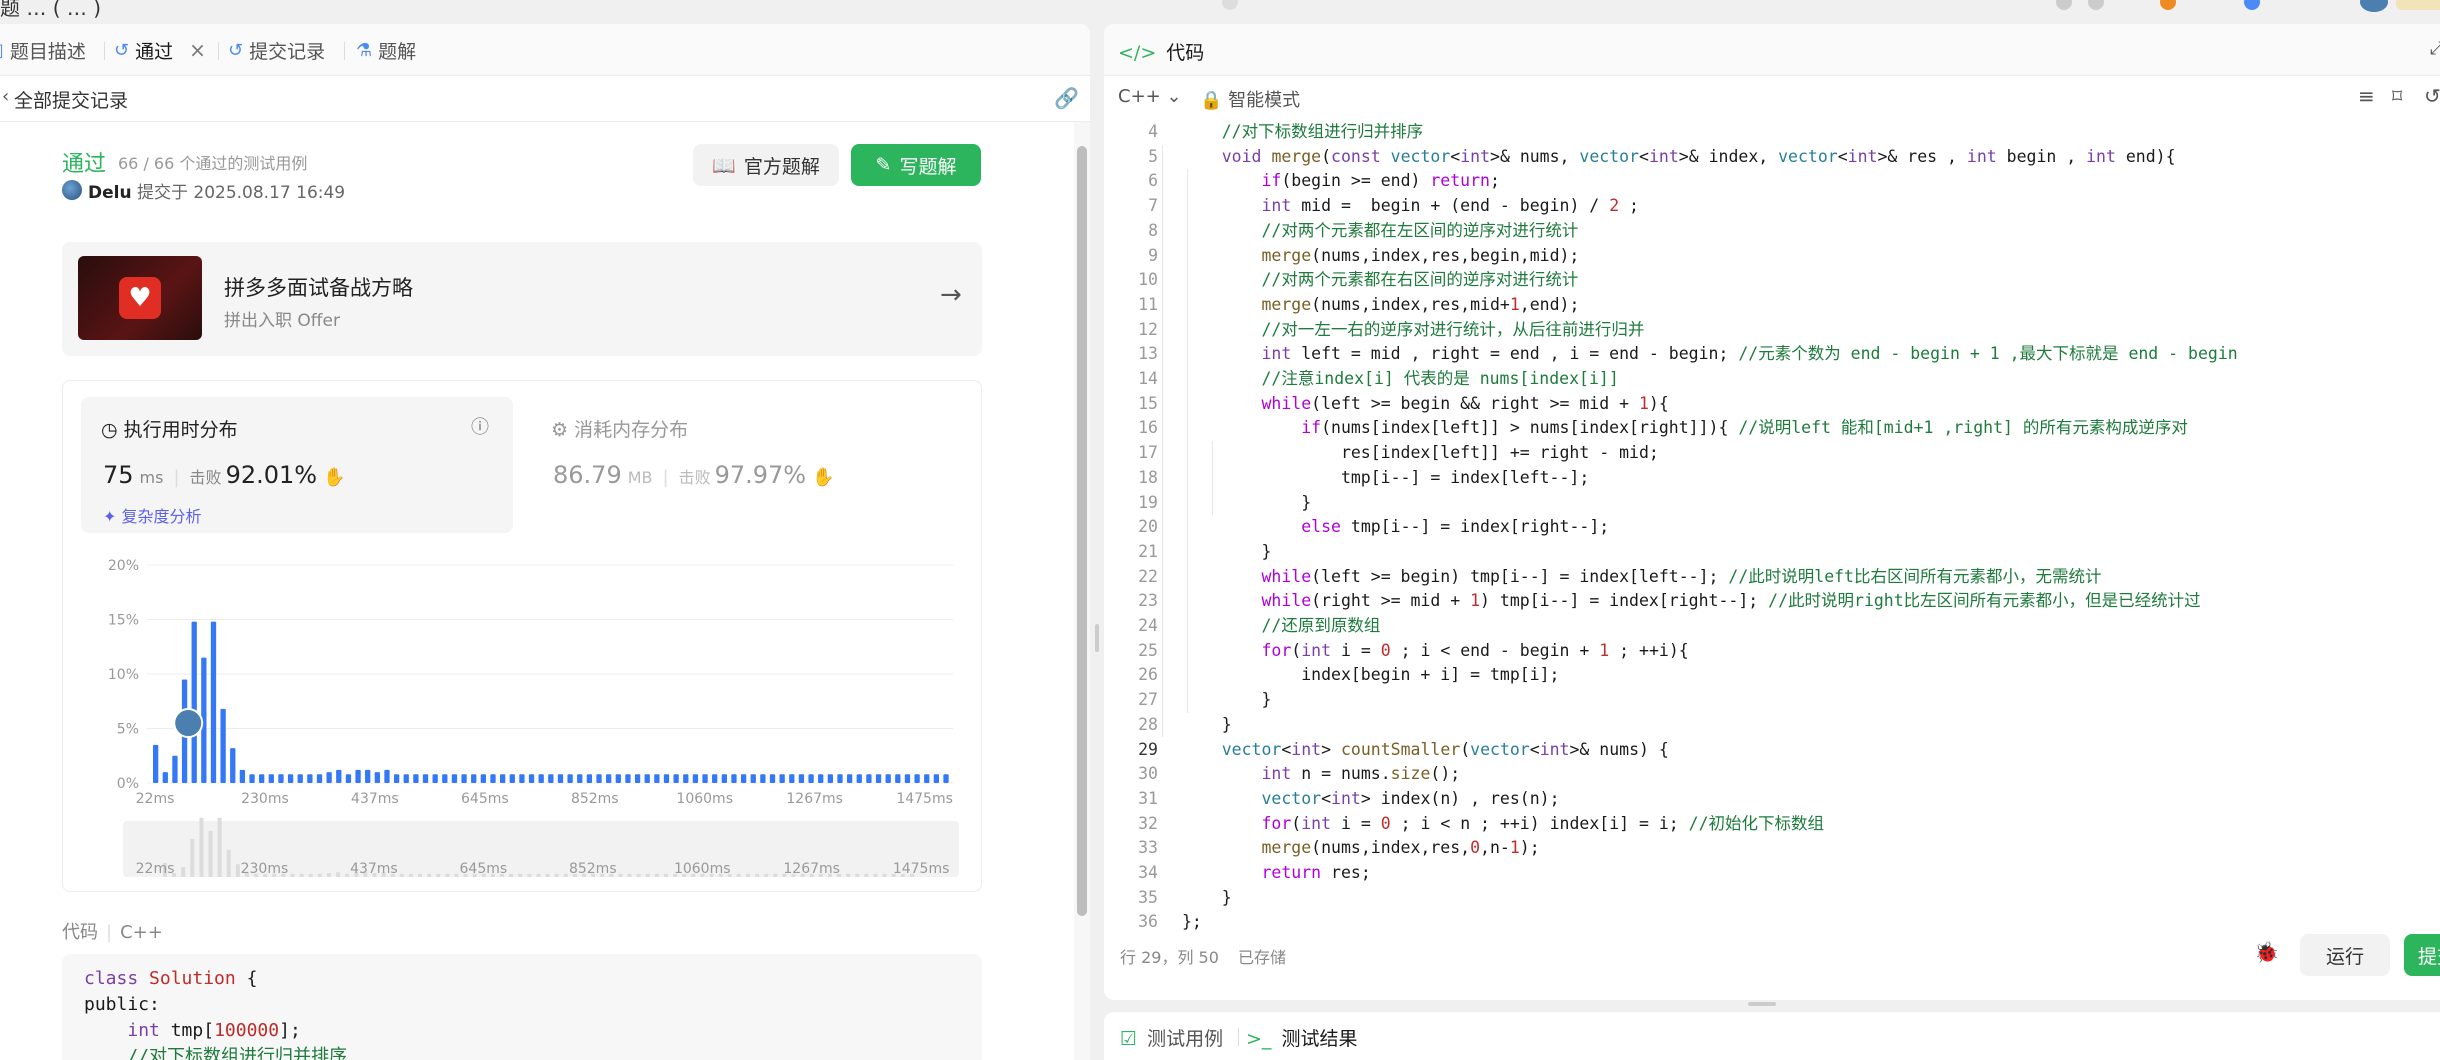 The height and width of the screenshot is (1060, 2440). I want to click on tab-description: ▯ 题目描述, so click(43, 50).